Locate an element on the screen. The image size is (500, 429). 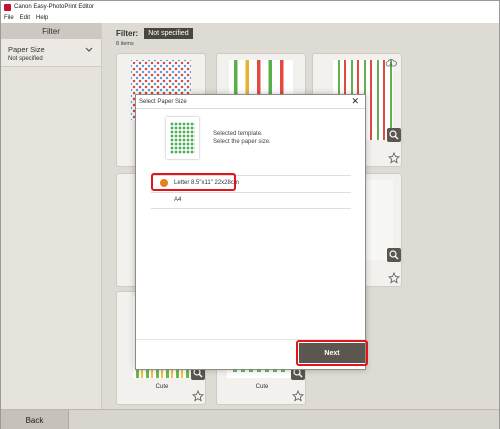
filter-row: Filter: Not specified is located at coordinates (154, 33).